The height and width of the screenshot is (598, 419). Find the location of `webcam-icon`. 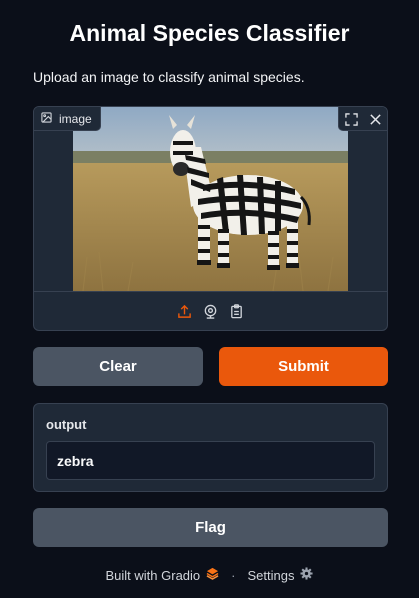

webcam-icon is located at coordinates (211, 312).